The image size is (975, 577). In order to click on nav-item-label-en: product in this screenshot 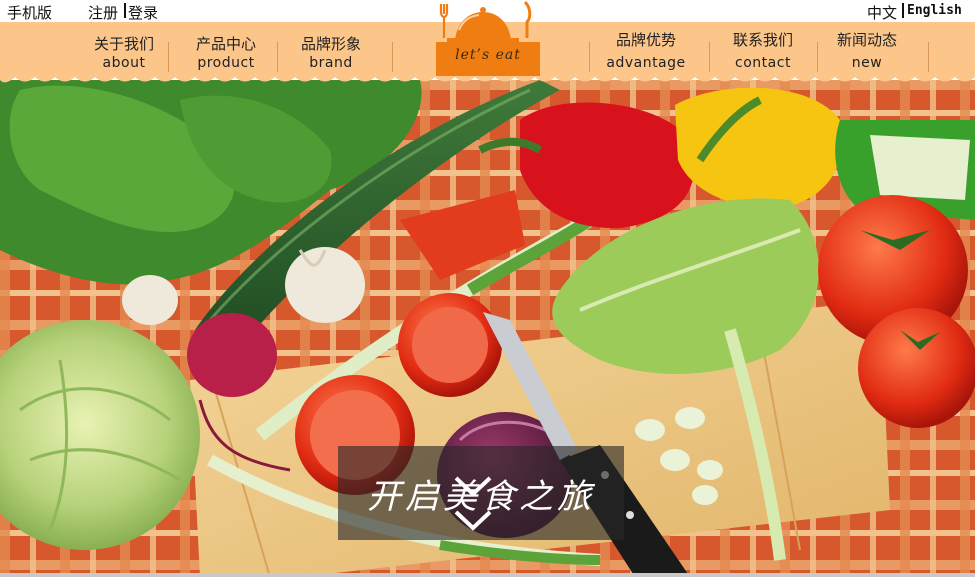, I will do `click(226, 63)`.